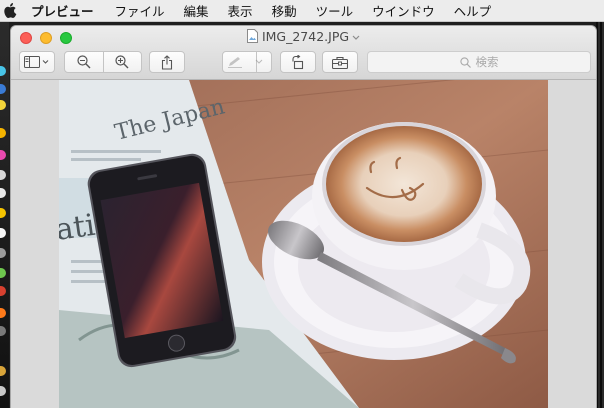 This screenshot has height=408, width=604. What do you see at coordinates (235, 62) in the screenshot?
I see `pen-icon` at bounding box center [235, 62].